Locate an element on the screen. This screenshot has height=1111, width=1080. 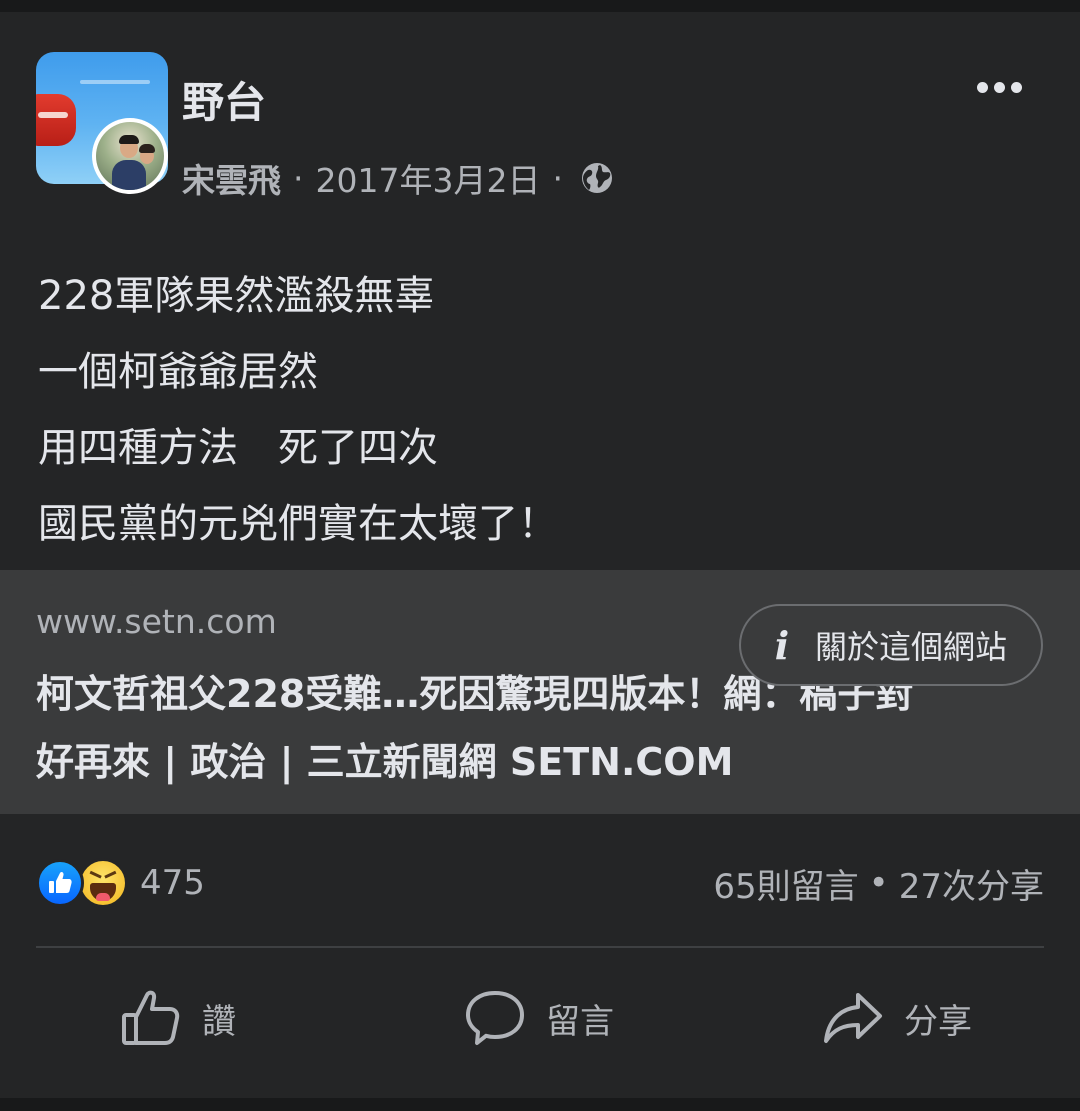
like-button: 讚 is located at coordinates (178, 1018).